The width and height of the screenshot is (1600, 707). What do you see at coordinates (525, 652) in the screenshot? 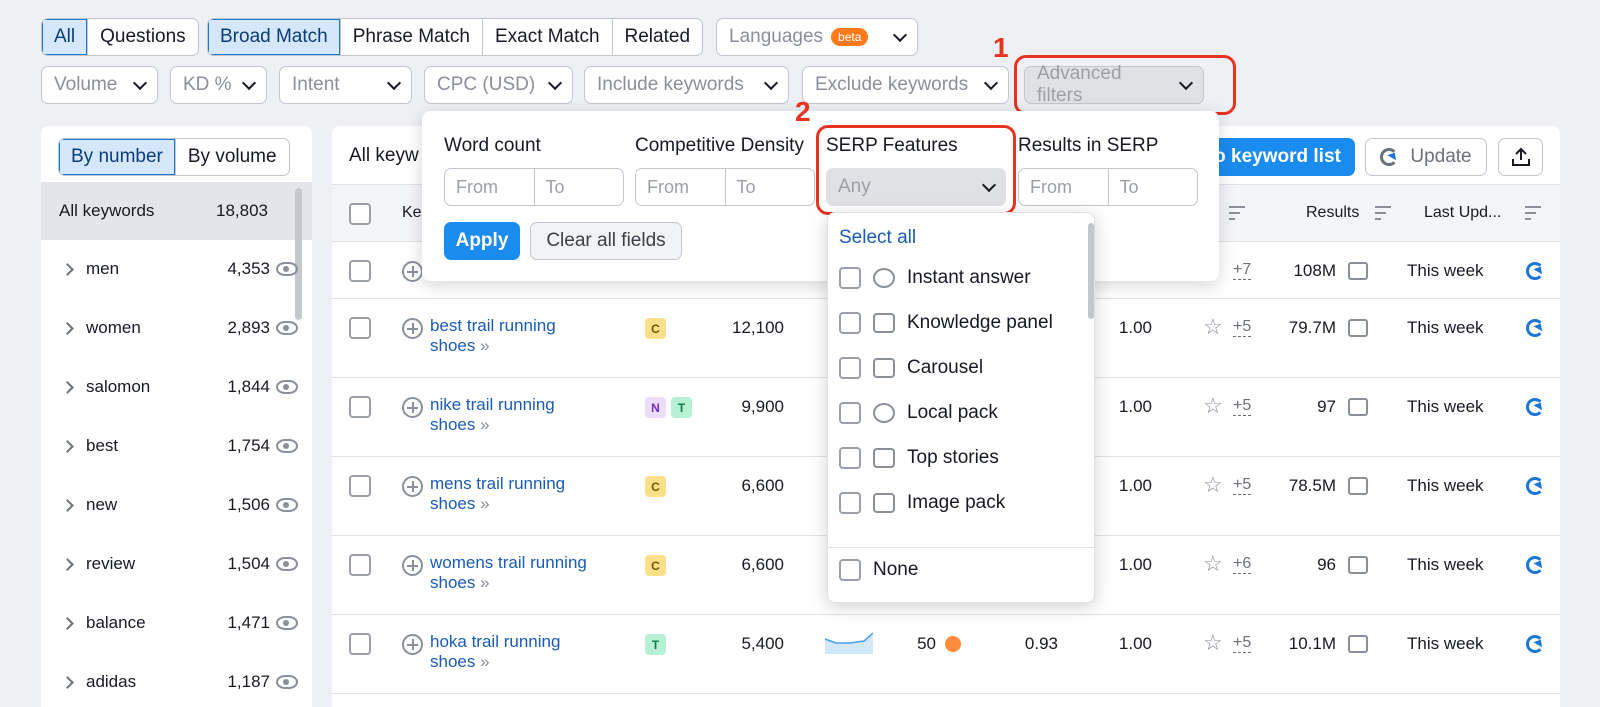
I see `keyword-link: hoka trail running shoes »` at bounding box center [525, 652].